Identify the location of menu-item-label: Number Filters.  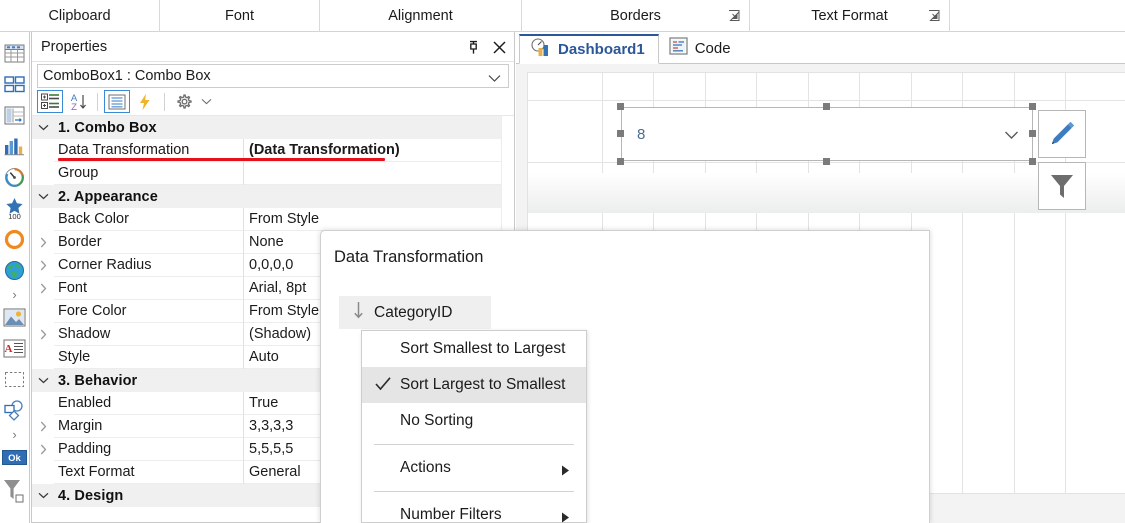
(451, 514).